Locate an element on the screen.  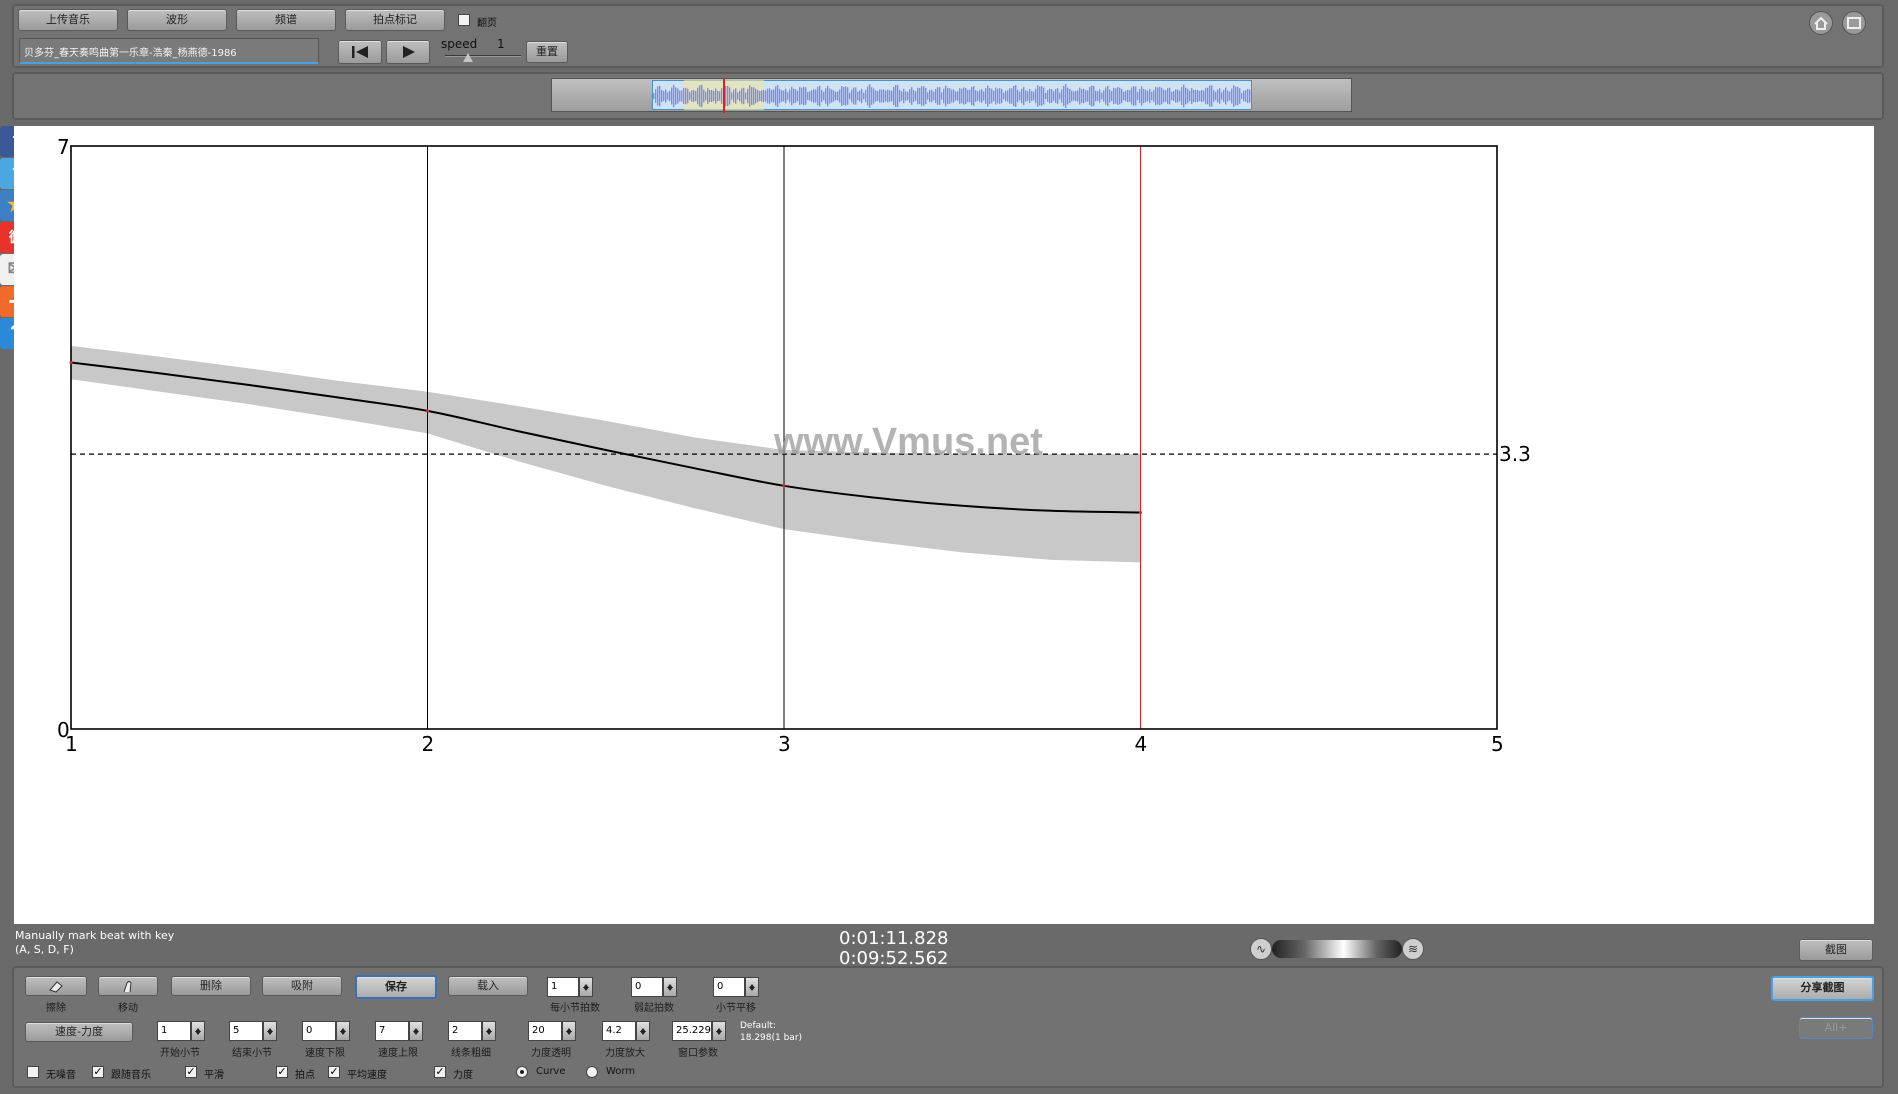
erase-button is located at coordinates (56, 986).